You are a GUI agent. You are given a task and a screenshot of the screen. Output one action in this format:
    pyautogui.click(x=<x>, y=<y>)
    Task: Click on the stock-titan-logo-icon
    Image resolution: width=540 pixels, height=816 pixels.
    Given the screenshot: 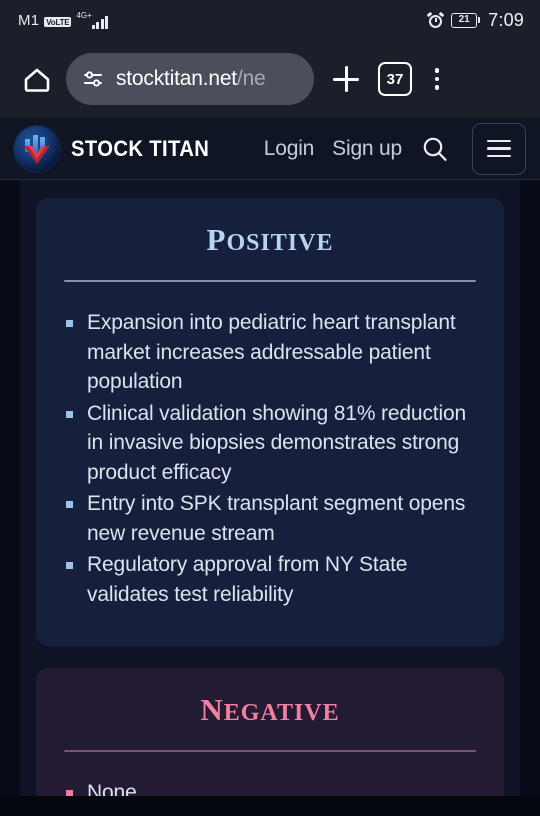 What is the action you would take?
    pyautogui.click(x=37, y=148)
    